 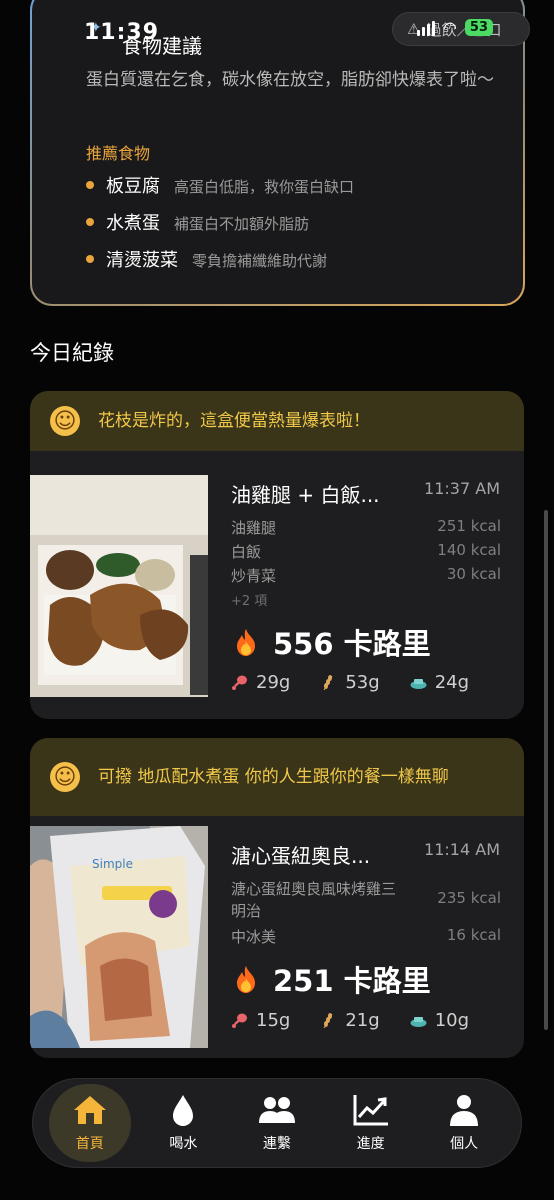 What do you see at coordinates (72, 353) in the screenshot?
I see `section-title: 今日紀錄` at bounding box center [72, 353].